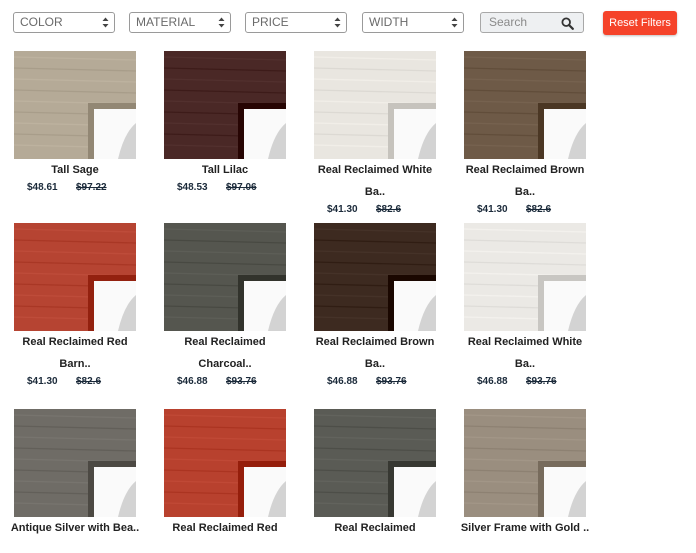 Image resolution: width=696 pixels, height=553 pixels. What do you see at coordinates (225, 364) in the screenshot?
I see `product-name-continued: Charcoal..` at bounding box center [225, 364].